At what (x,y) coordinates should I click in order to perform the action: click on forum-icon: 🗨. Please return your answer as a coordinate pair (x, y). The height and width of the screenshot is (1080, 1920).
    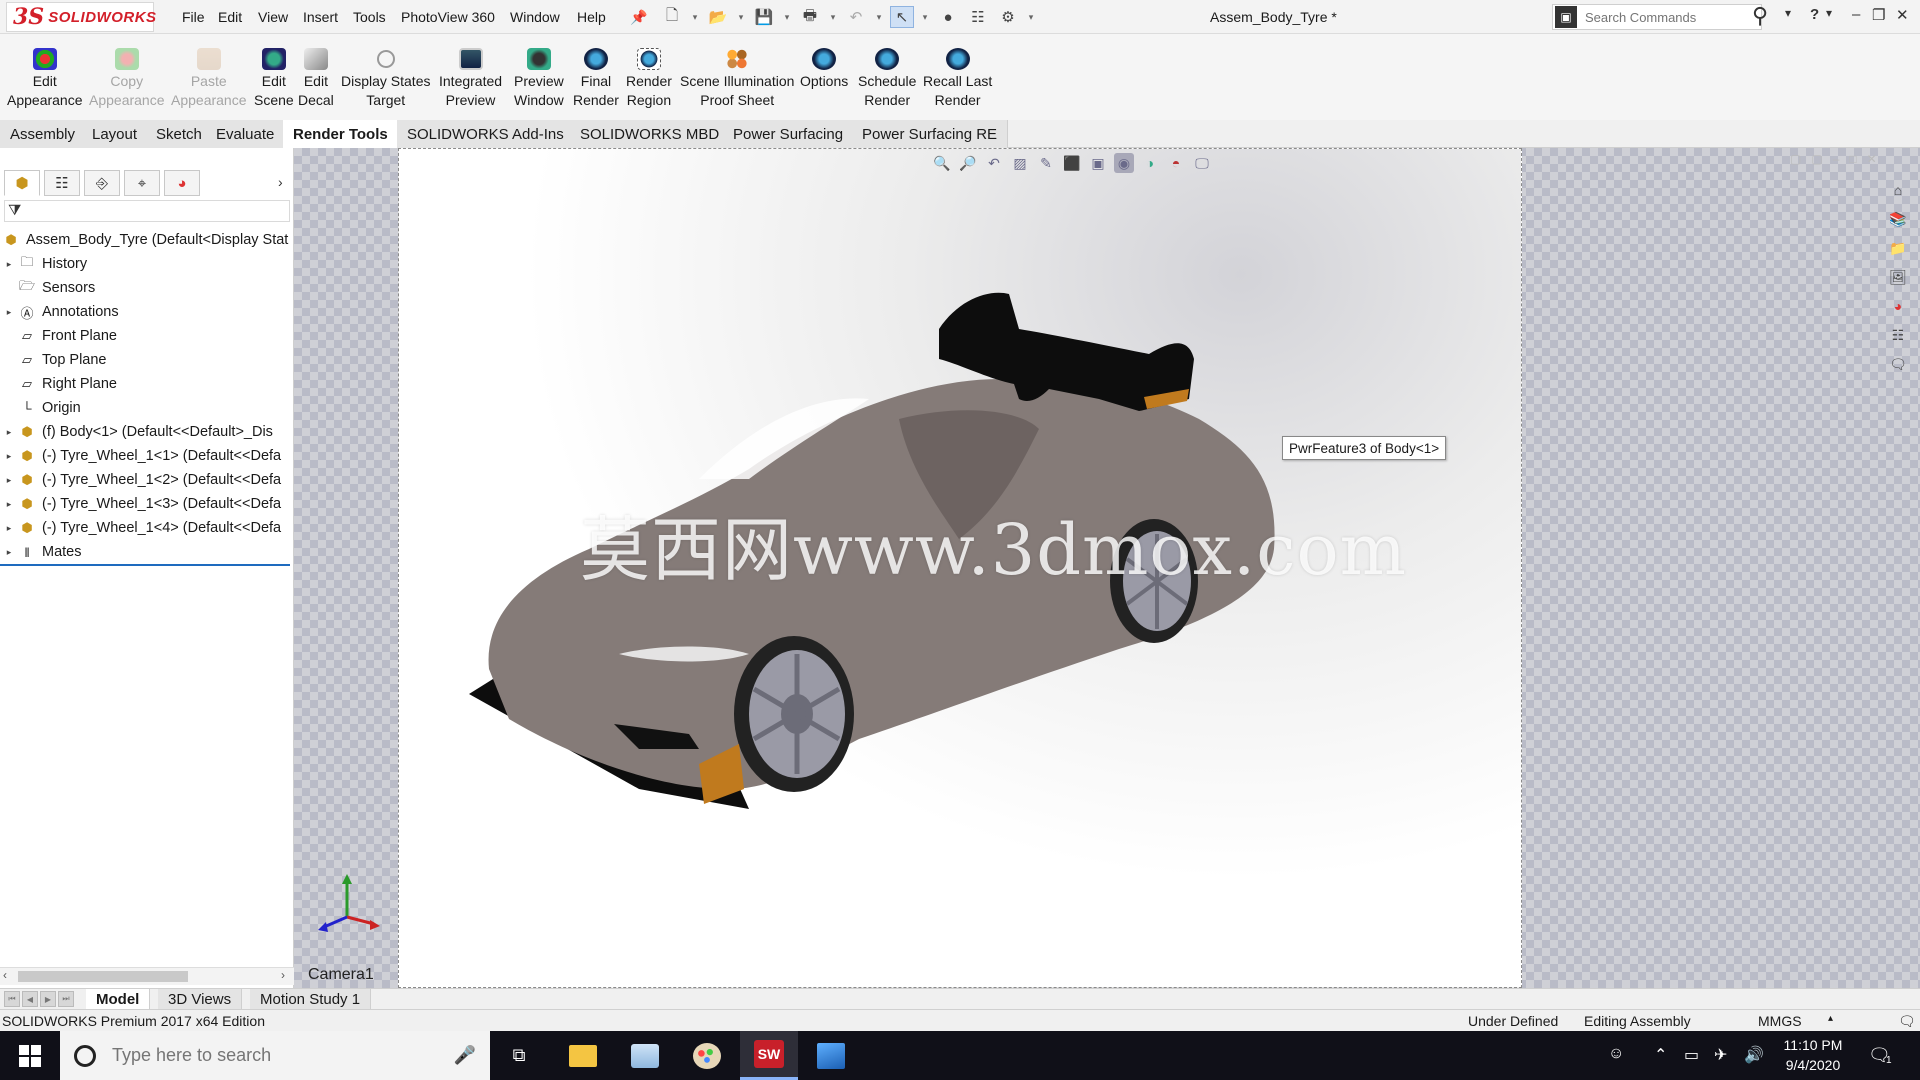
    Looking at the image, I should click on (1898, 364).